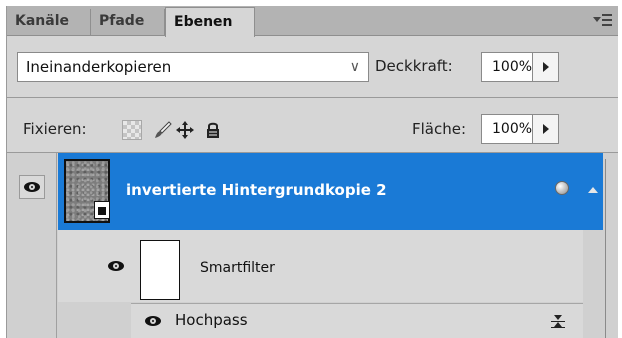 This screenshot has width=622, height=338. Describe the element at coordinates (256, 190) in the screenshot. I see `layer-name: invertierte Hintergrundkopie 2` at that location.